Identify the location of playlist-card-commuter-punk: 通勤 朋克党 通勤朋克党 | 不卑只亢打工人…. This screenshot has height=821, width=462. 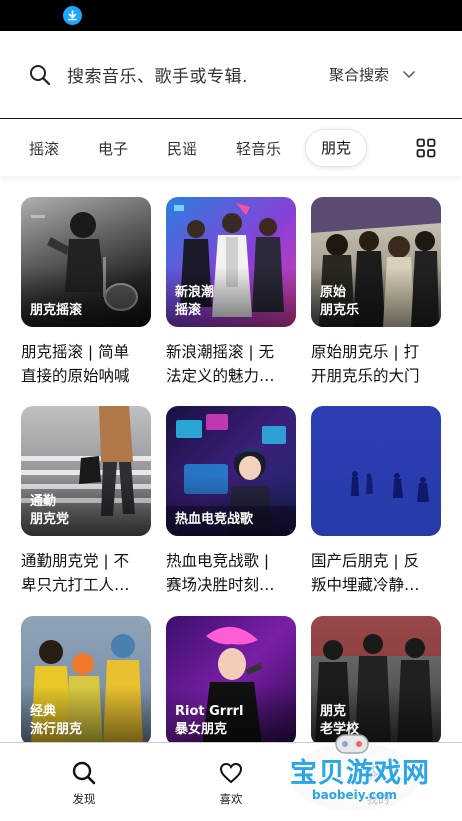
(86, 501).